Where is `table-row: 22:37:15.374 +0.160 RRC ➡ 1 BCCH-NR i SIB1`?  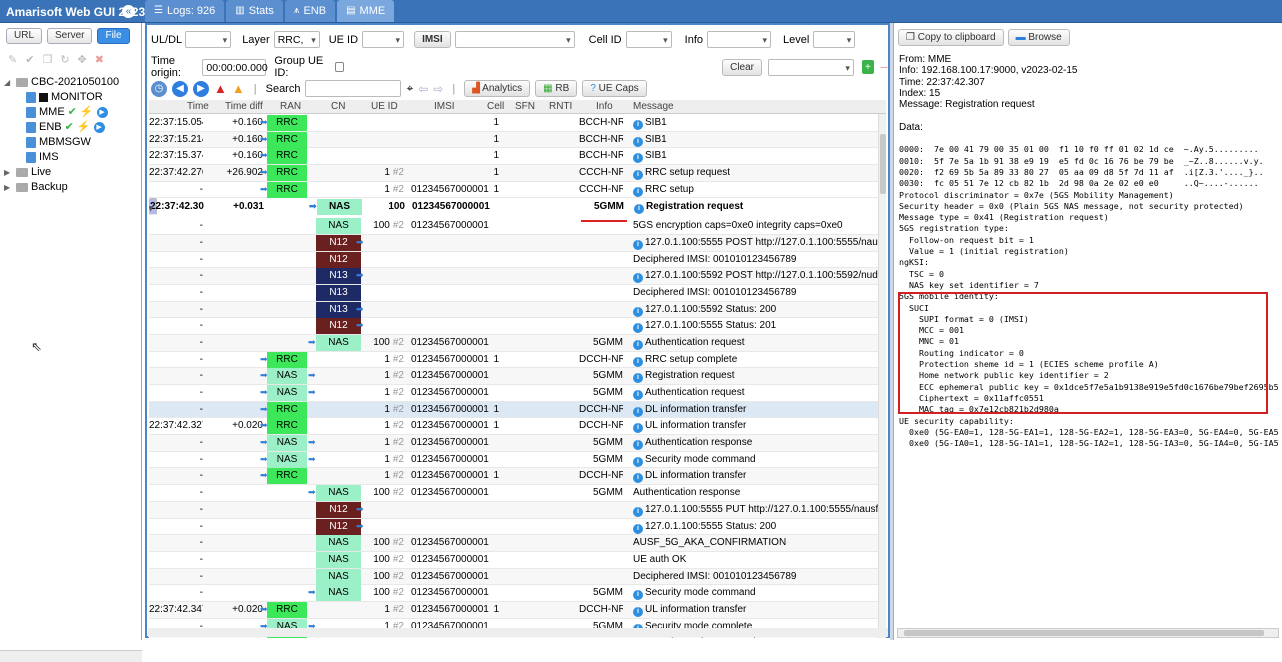 table-row: 22:37:15.374 +0.160 RRC ➡ 1 BCCH-NR i SIB1 is located at coordinates (517, 157).